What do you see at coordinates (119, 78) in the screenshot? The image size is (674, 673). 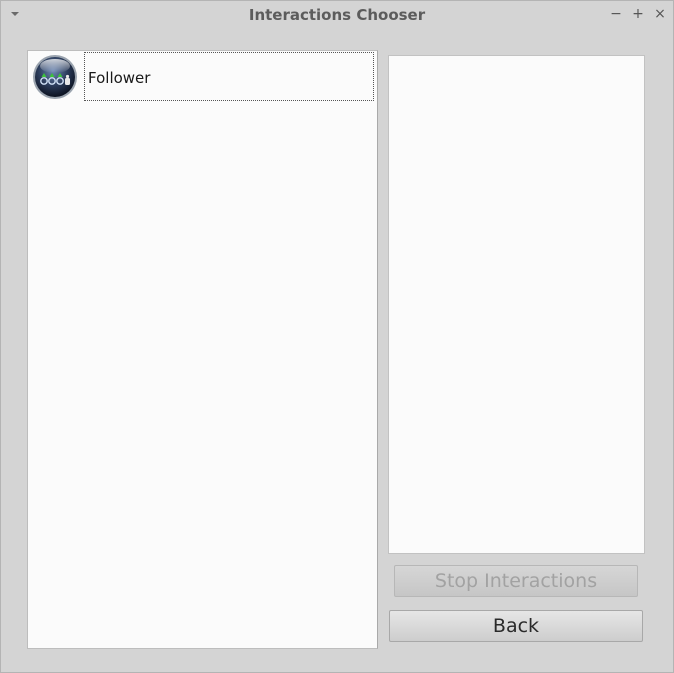 I see `list-item-label: Follower` at bounding box center [119, 78].